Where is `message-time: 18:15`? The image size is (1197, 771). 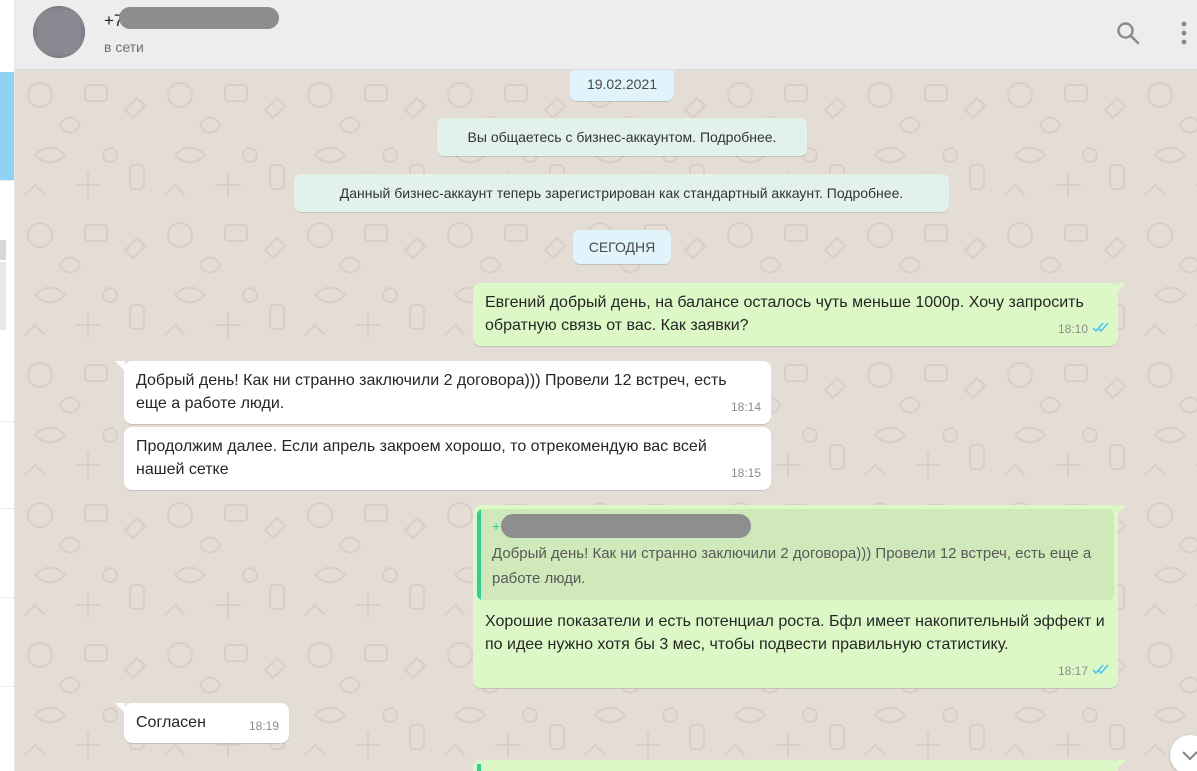 message-time: 18:15 is located at coordinates (745, 473).